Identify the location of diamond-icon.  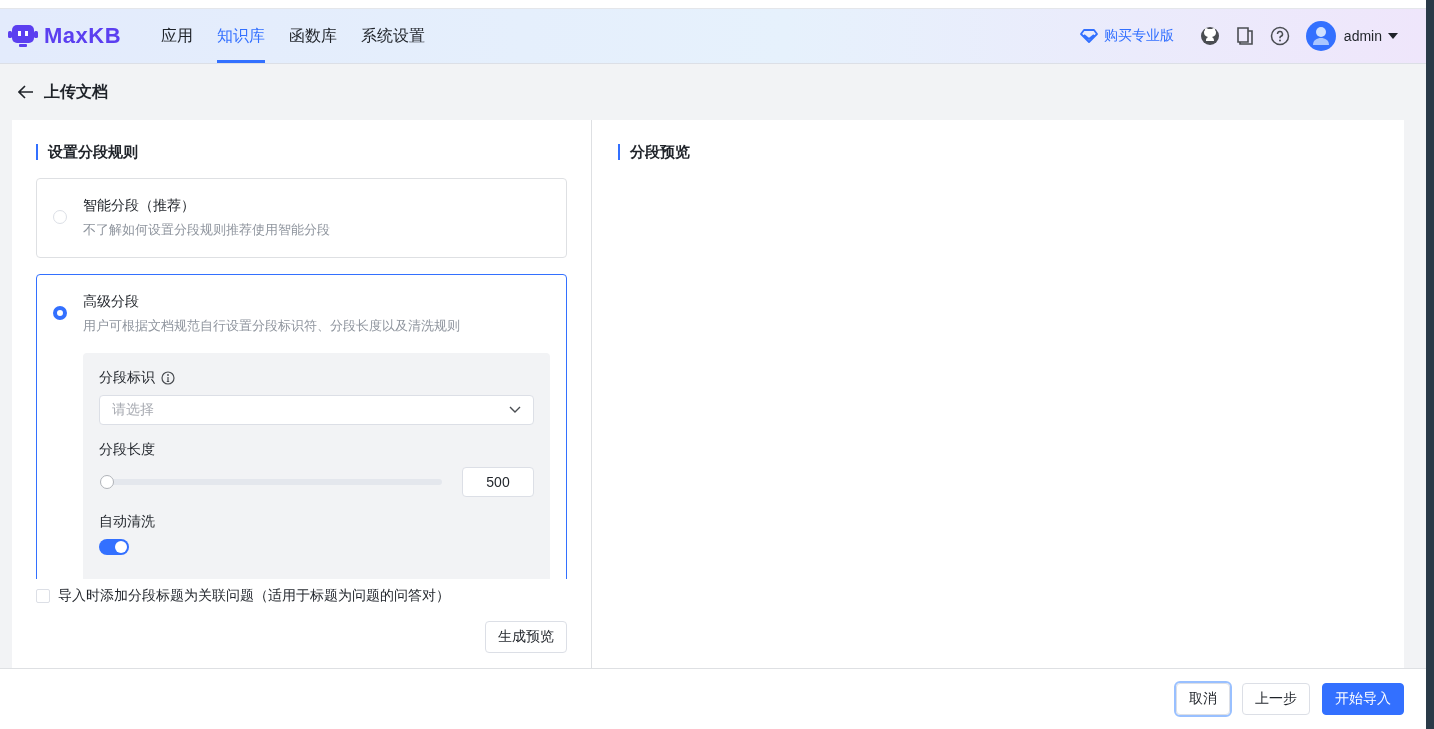
(1088, 36).